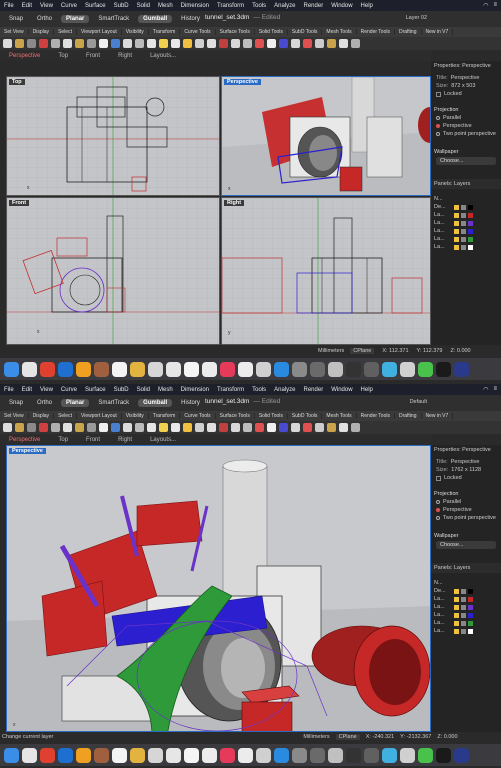 Image resolution: width=501 pixels, height=768 pixels. I want to click on cut-icon, so click(55, 427).